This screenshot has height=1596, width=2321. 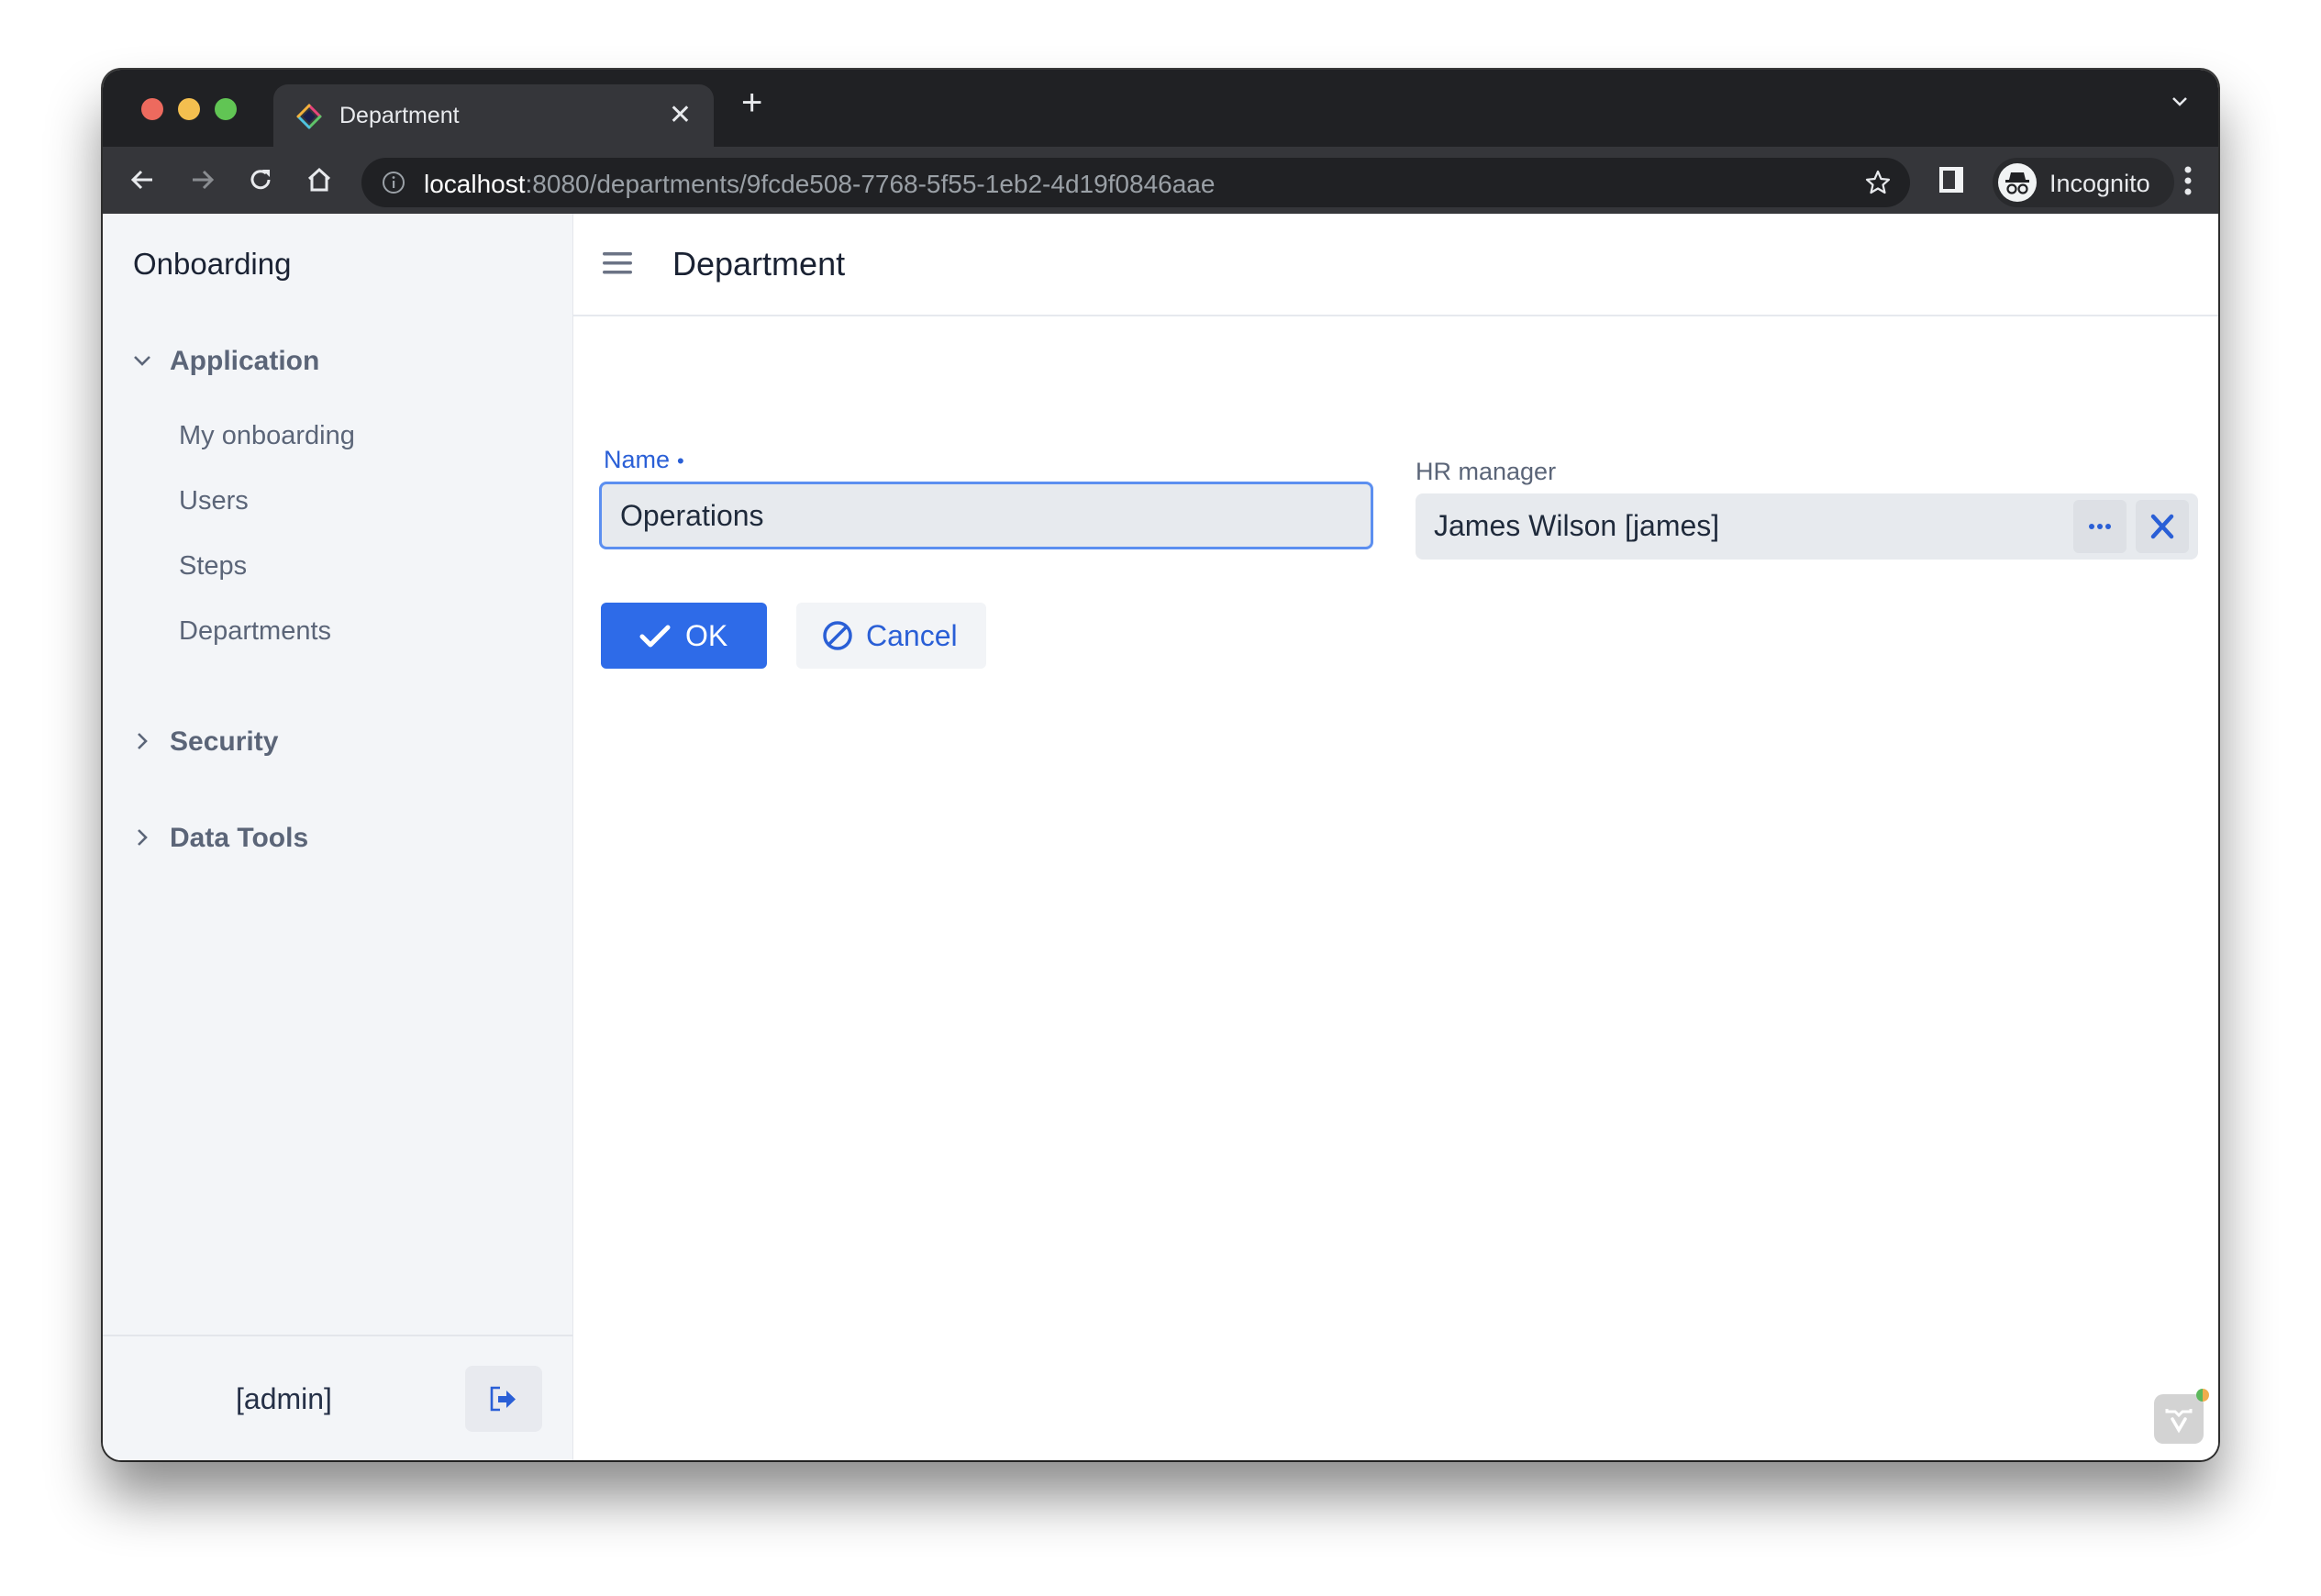 What do you see at coordinates (1577, 525) in the screenshot?
I see `hr-manager-value: James Wilson [james]` at bounding box center [1577, 525].